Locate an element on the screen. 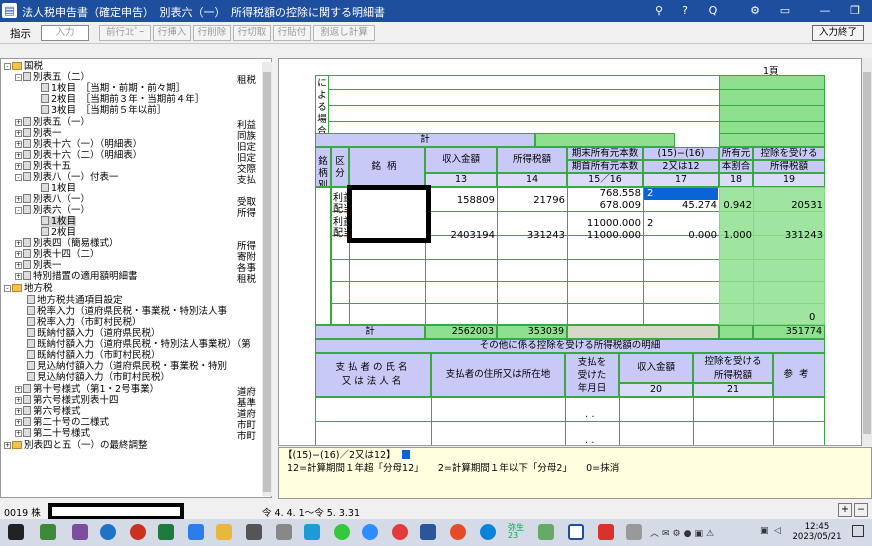 This screenshot has height=546, width=872. start-icon is located at coordinates (16, 532).